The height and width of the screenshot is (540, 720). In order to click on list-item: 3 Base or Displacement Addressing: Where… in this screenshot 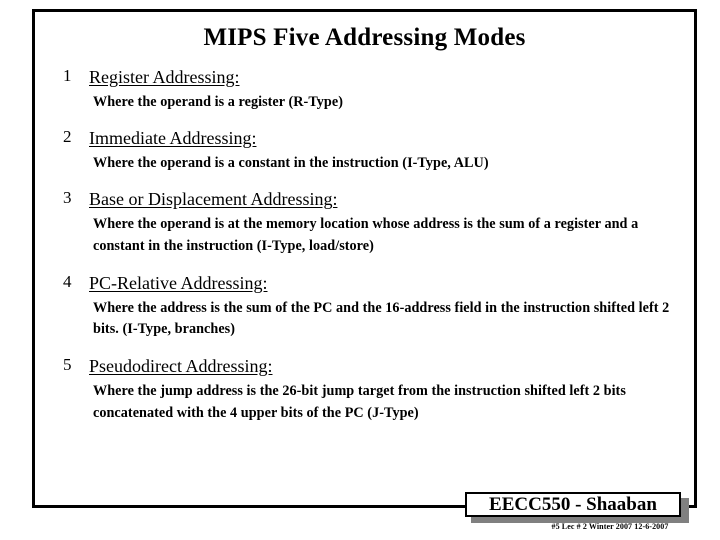, I will do `click(372, 221)`.